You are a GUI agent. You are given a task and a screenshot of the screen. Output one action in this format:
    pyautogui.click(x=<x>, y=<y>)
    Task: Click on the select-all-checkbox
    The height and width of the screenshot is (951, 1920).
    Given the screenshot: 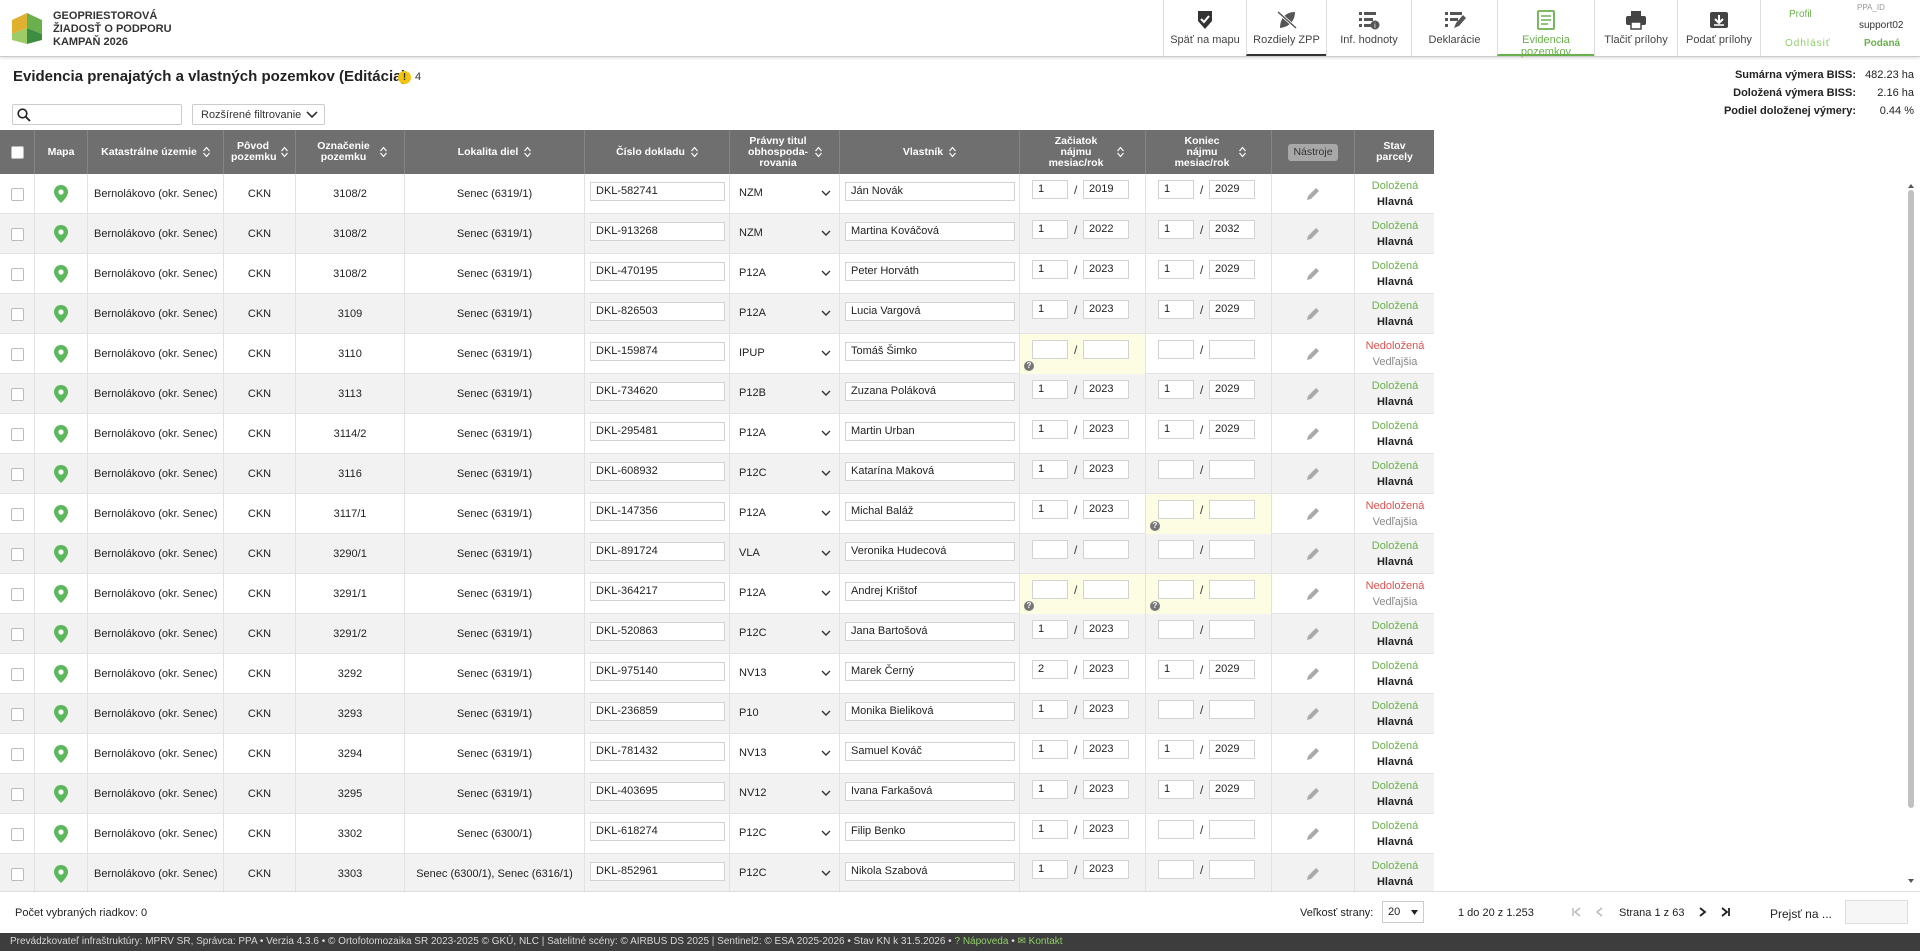 What is the action you would take?
    pyautogui.click(x=17, y=152)
    